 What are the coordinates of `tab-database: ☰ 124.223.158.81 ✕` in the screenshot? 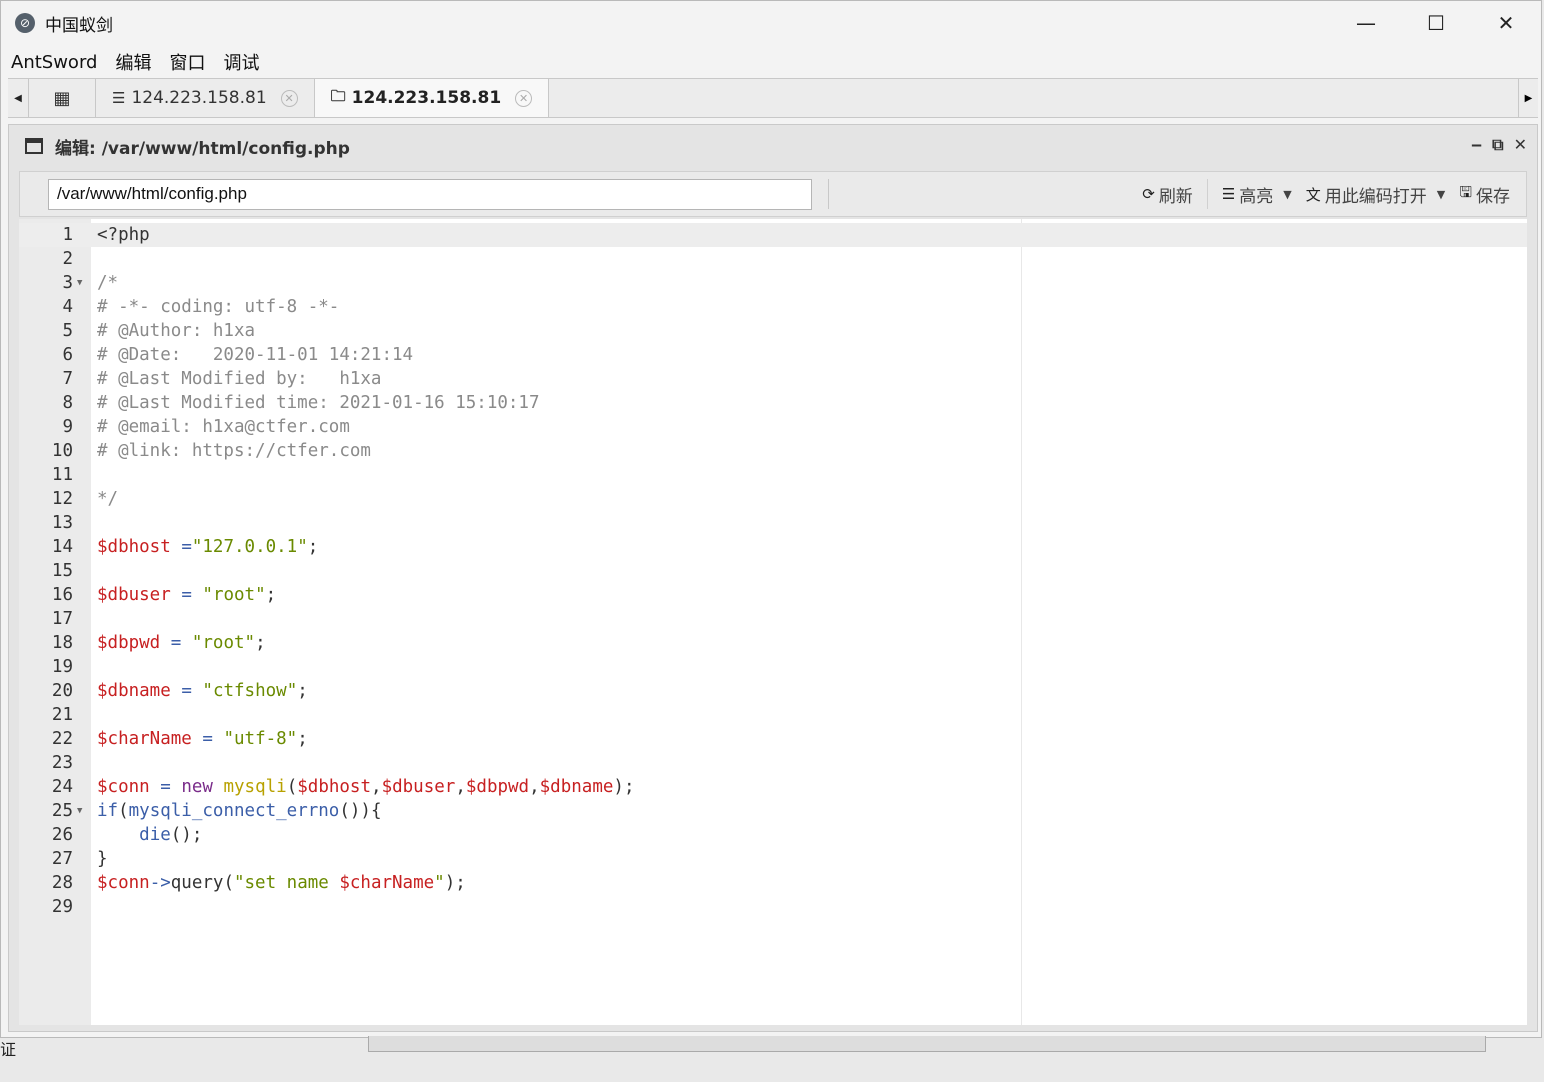 It's located at (205, 98).